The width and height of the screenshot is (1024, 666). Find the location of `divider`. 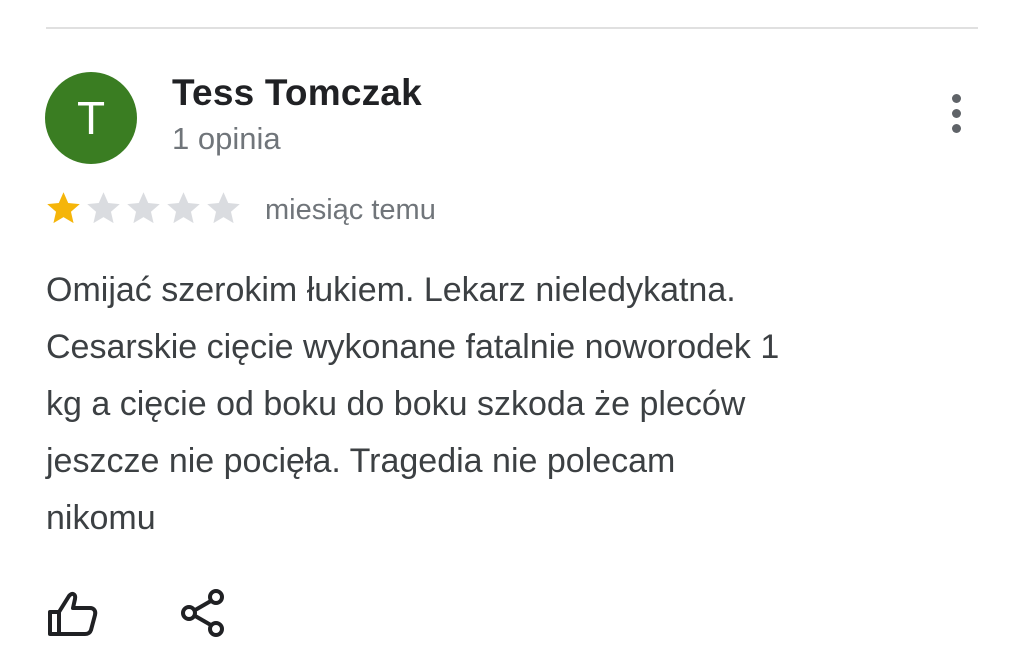

divider is located at coordinates (512, 28).